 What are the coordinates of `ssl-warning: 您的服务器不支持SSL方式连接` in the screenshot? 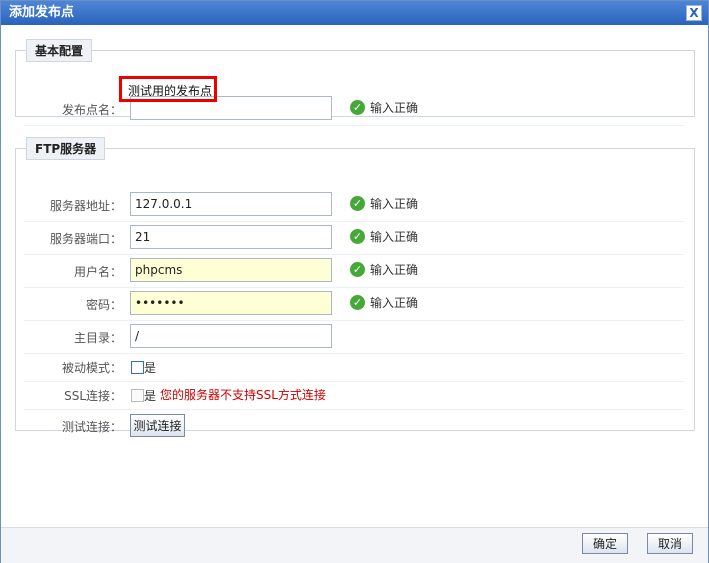 It's located at (243, 395).